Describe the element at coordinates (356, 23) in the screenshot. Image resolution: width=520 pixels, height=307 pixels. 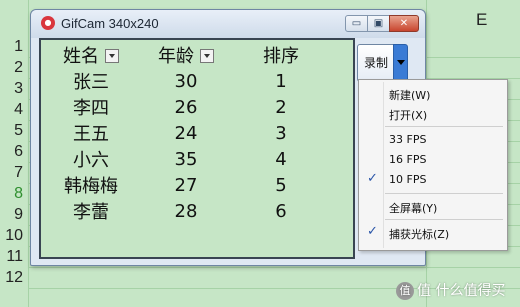
I see `minimize-button: ▭` at that location.